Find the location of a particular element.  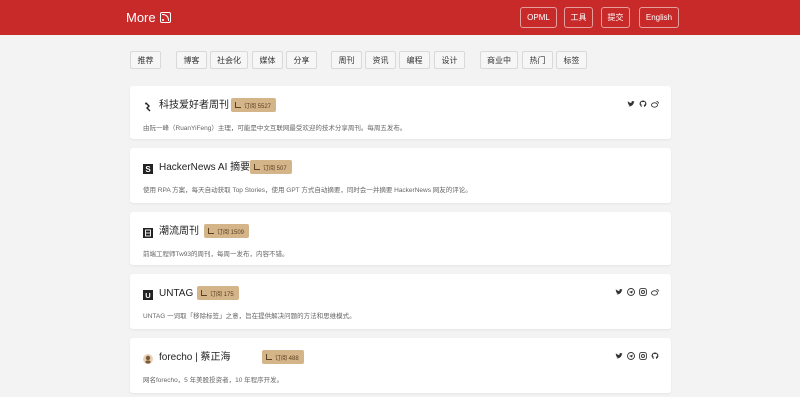

filter-hot: 热门 is located at coordinates (537, 60).